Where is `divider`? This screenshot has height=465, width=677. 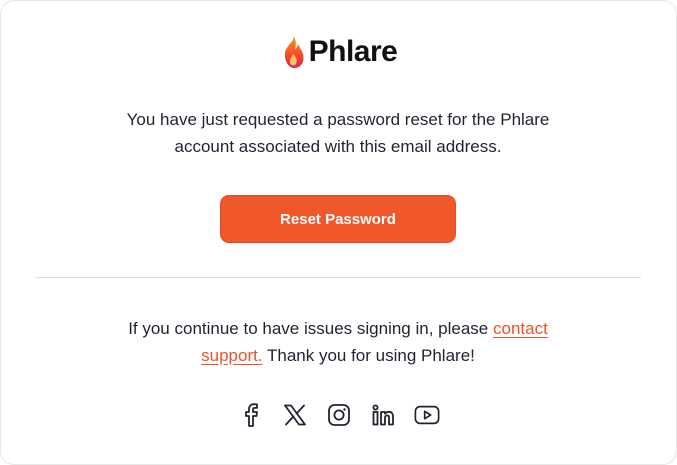 divider is located at coordinates (338, 277).